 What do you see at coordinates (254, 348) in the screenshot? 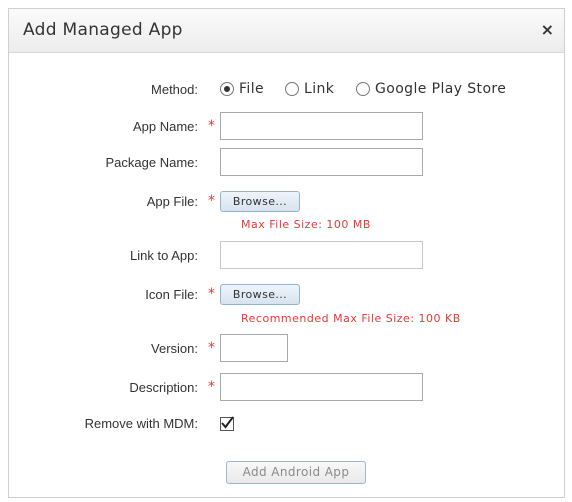
I see `version-input` at bounding box center [254, 348].